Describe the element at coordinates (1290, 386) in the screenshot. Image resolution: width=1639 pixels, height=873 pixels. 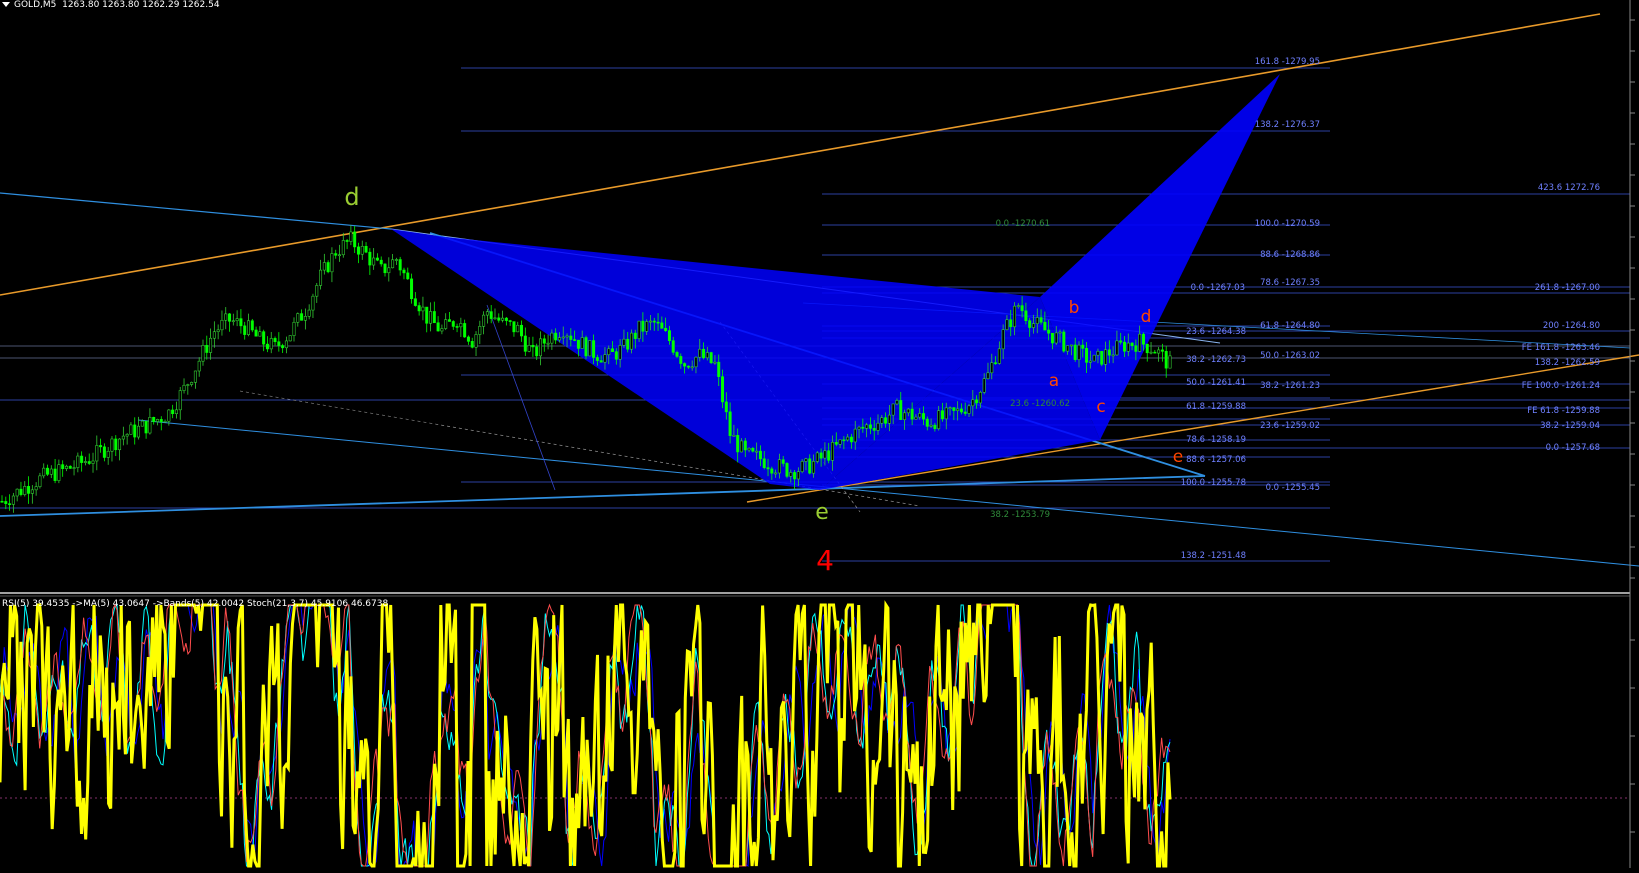
I see `fib-label: 38.2 -1261.23` at that location.